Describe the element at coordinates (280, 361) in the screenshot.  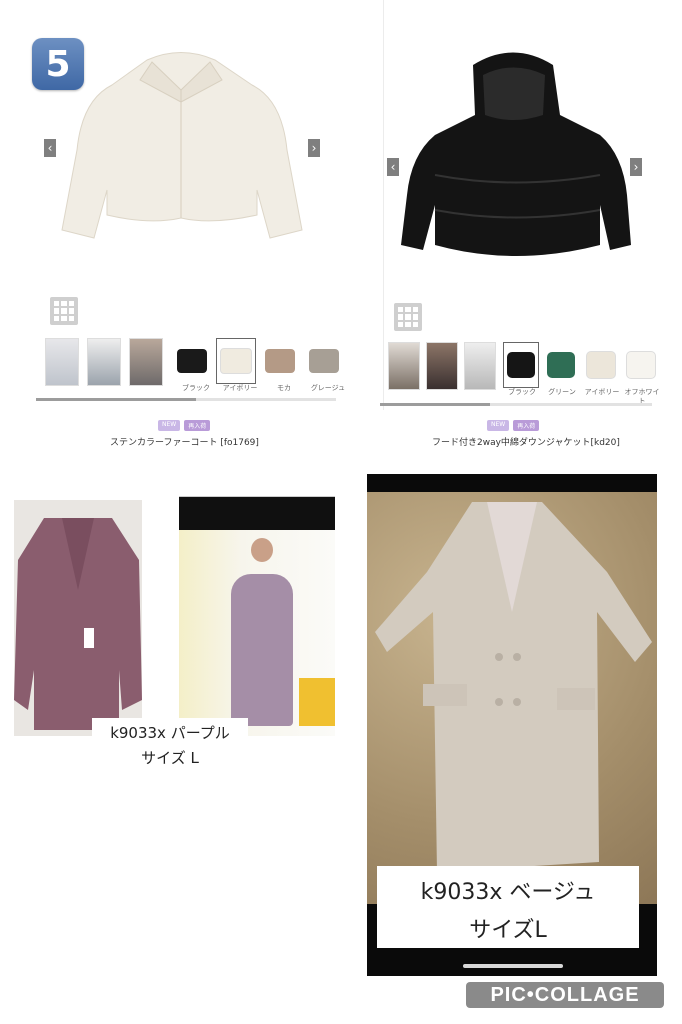
I see `mocha-coat-icon` at that location.